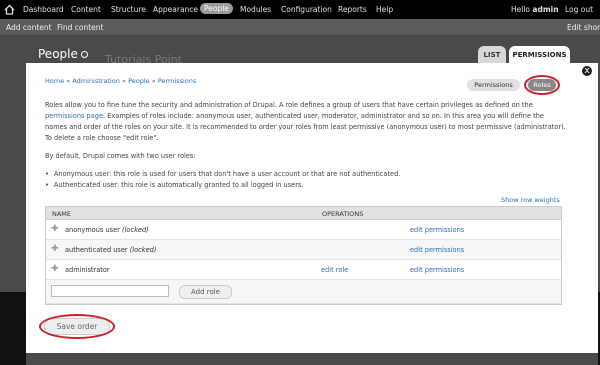  I want to click on shortcut-find-content: Find content, so click(80, 27).